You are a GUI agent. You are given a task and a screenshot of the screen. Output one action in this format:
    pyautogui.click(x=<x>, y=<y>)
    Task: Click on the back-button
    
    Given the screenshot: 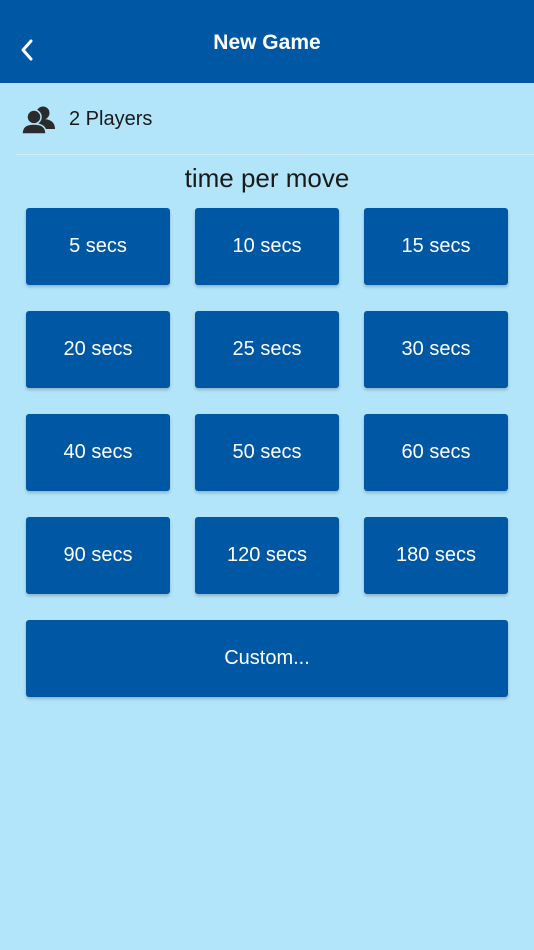 What is the action you would take?
    pyautogui.click(x=27, y=50)
    